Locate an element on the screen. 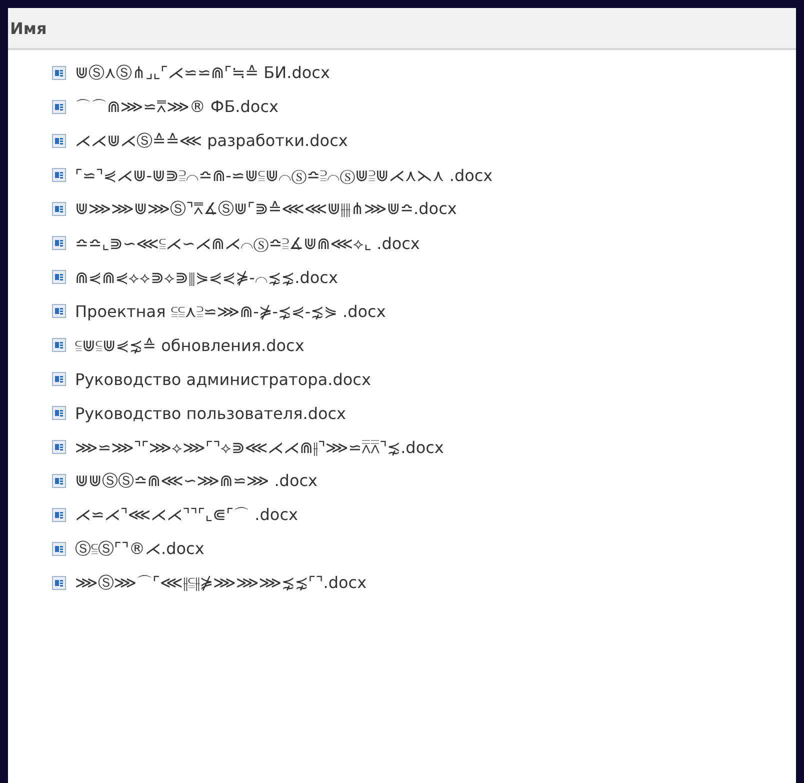 This screenshot has height=783, width=804. file-name: ⫅⋓⫅⋓⋞⋨≙ обновления.docx is located at coordinates (189, 345).